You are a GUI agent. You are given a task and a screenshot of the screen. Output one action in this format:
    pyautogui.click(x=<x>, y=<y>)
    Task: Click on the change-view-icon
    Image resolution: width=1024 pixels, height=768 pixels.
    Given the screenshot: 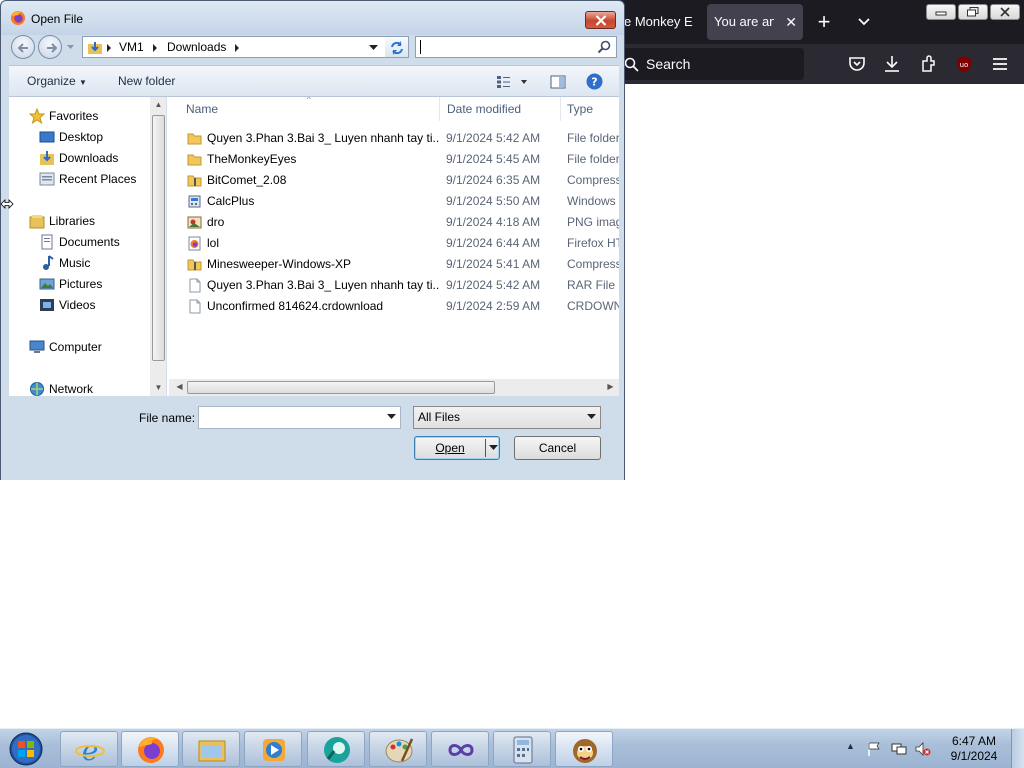 What is the action you would take?
    pyautogui.click(x=513, y=82)
    